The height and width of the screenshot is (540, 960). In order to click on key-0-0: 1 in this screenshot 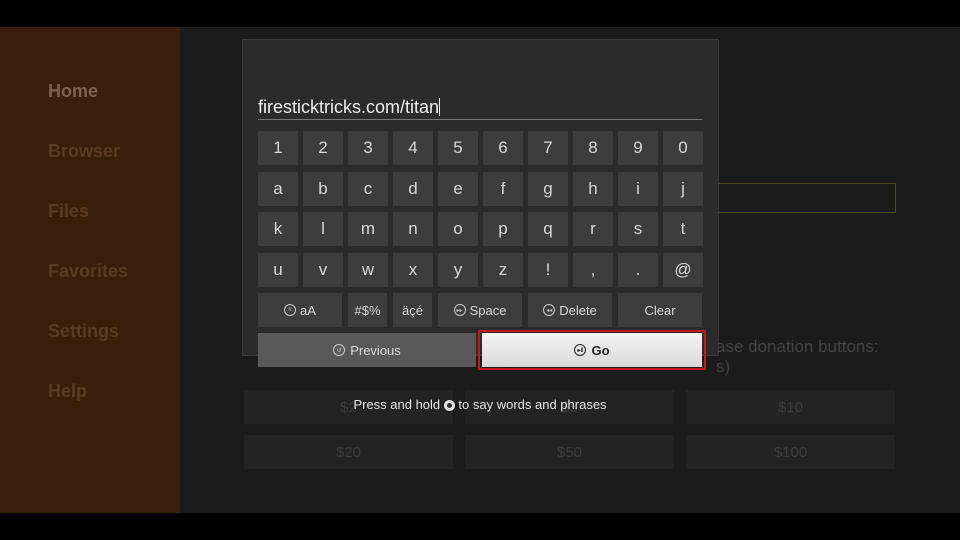, I will do `click(278, 148)`.